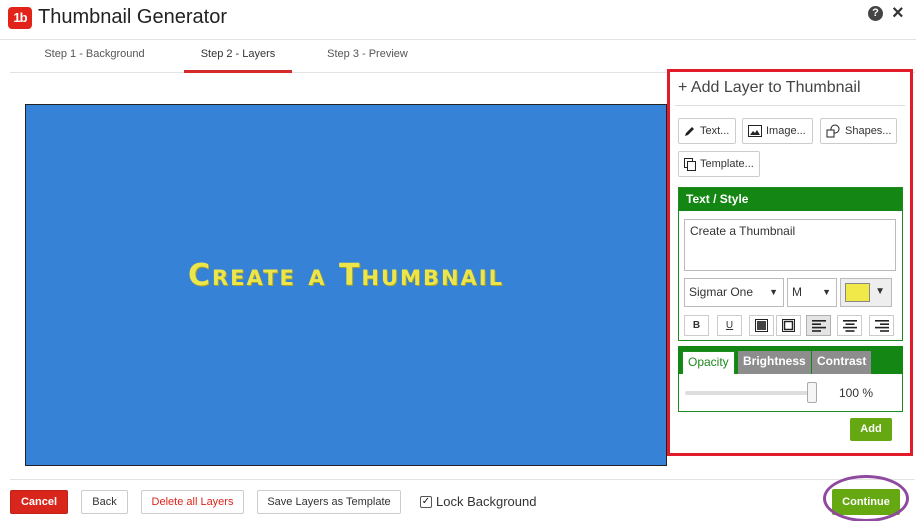  I want to click on delete-all-layers-button: Delete all Layers, so click(192, 502).